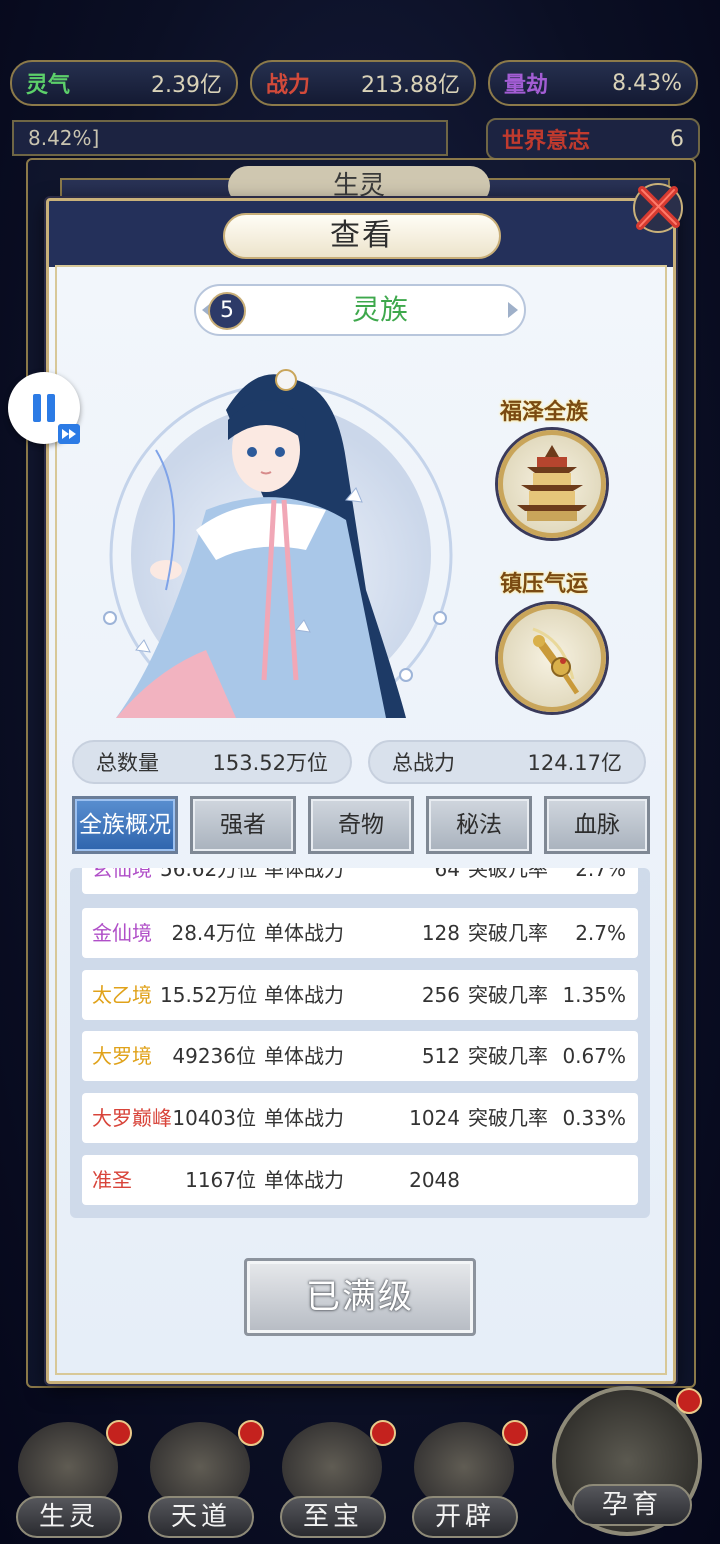 This screenshot has height=1544, width=720. I want to click on buff-label: 镇压气运, so click(544, 584).